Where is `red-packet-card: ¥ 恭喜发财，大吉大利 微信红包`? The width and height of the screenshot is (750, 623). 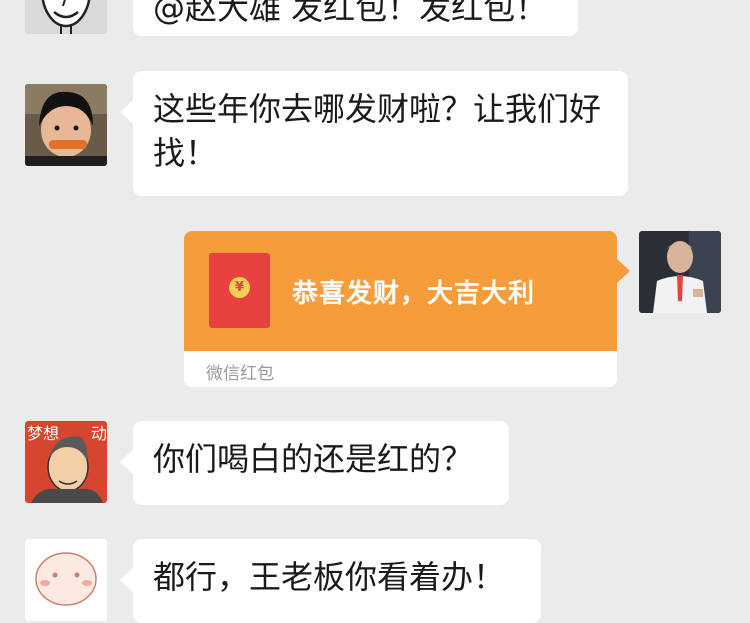
red-packet-card: ¥ 恭喜发财，大吉大利 微信红包 is located at coordinates (407, 309).